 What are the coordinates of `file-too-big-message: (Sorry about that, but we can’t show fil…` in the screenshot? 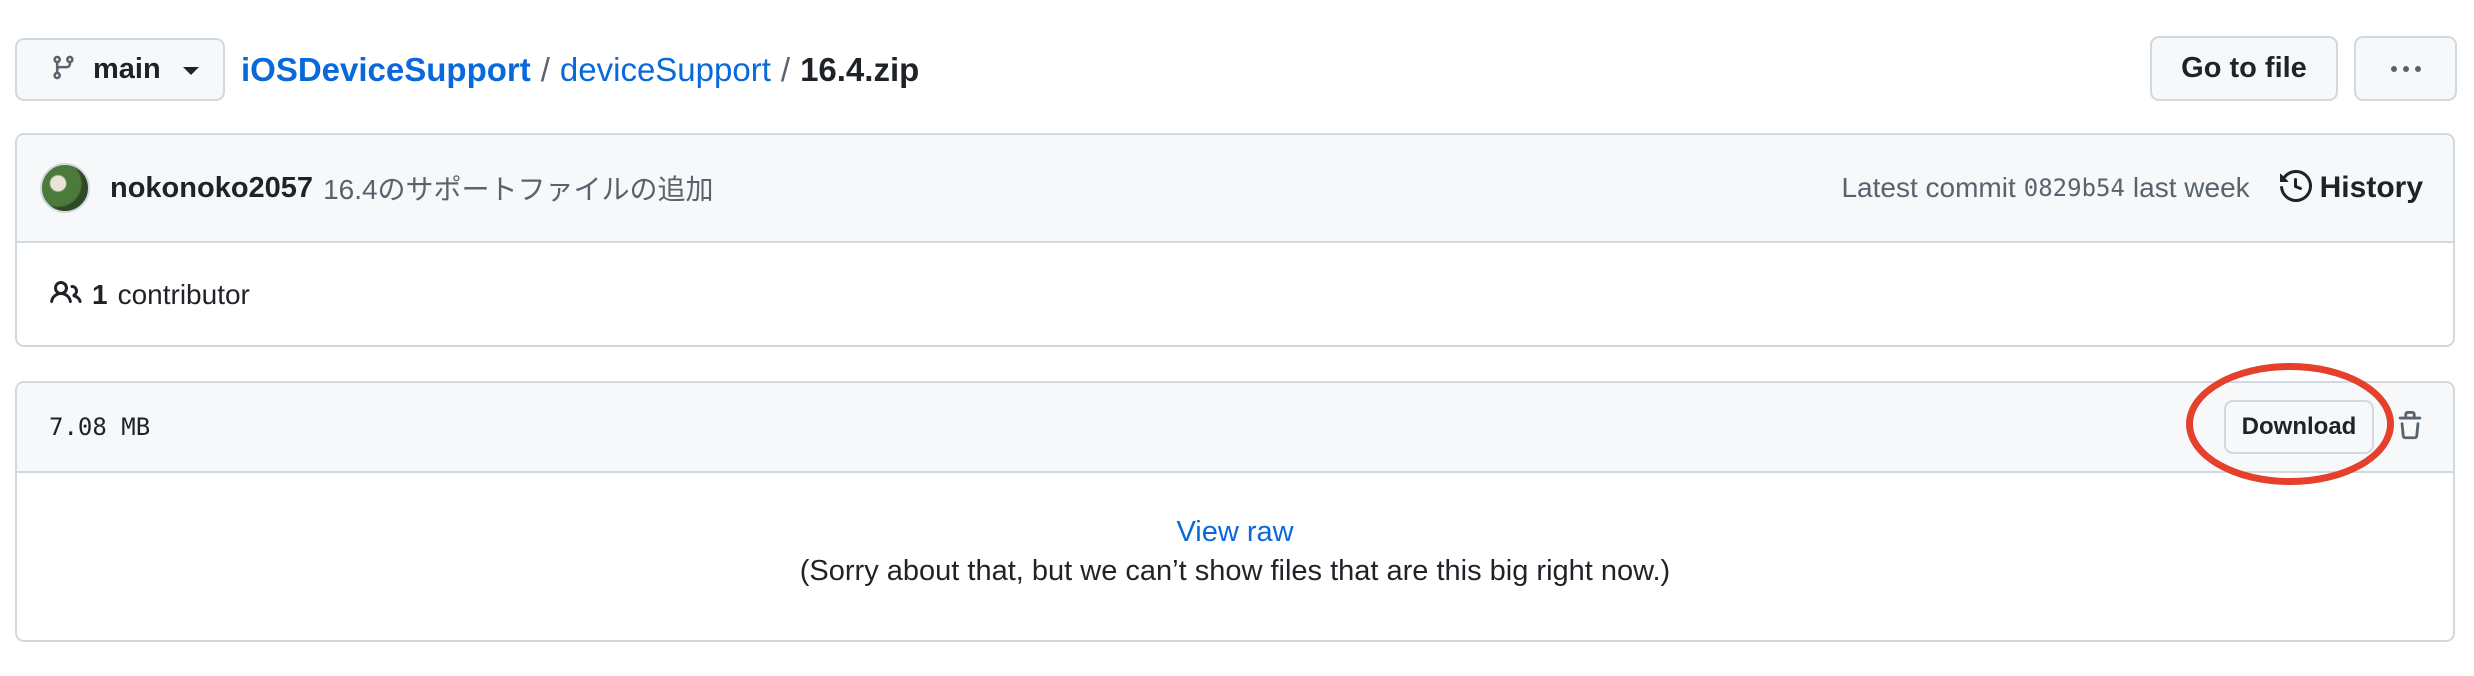 It's located at (1235, 570).